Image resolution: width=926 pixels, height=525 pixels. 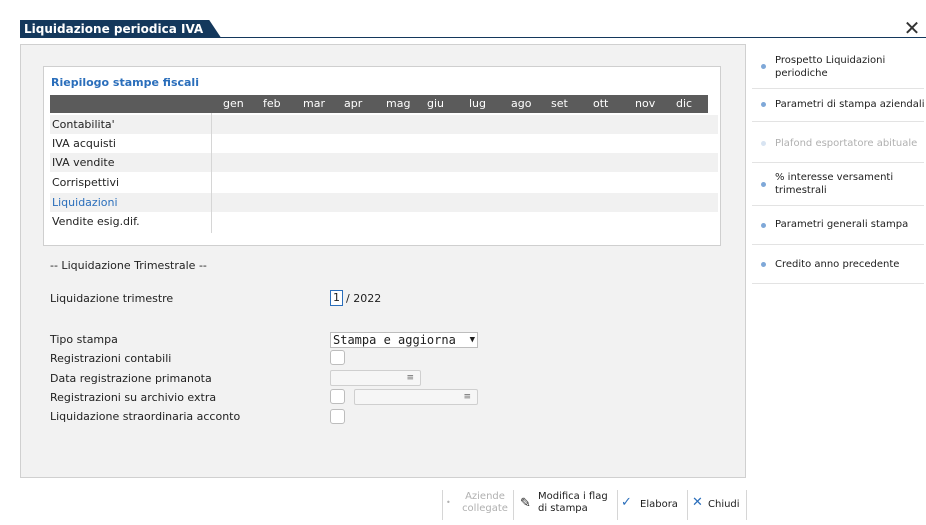 I want to click on trimestre-input: 1, so click(x=336, y=298).